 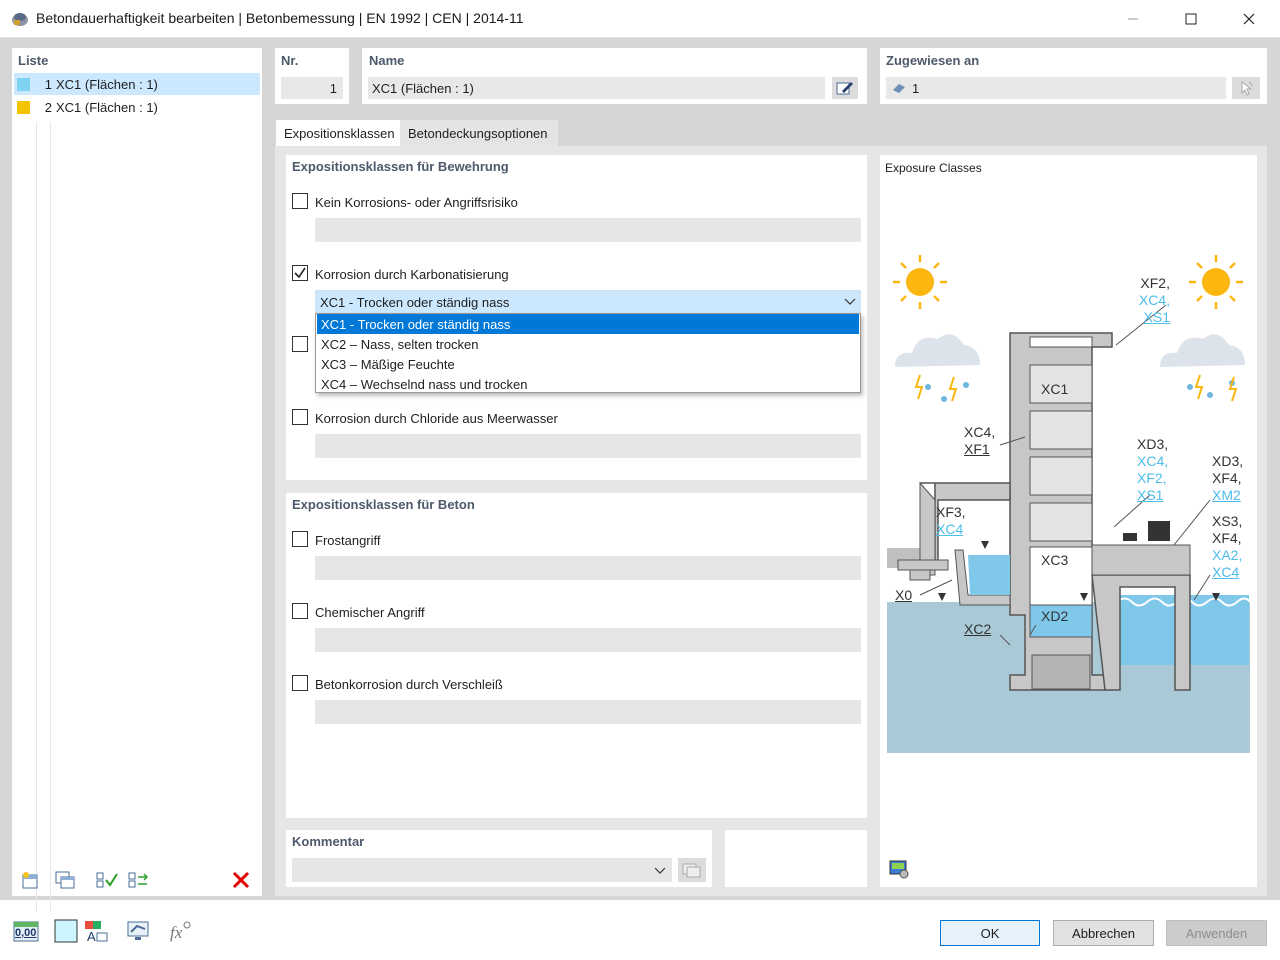 I want to click on assigned-field: 1, so click(x=1056, y=88).